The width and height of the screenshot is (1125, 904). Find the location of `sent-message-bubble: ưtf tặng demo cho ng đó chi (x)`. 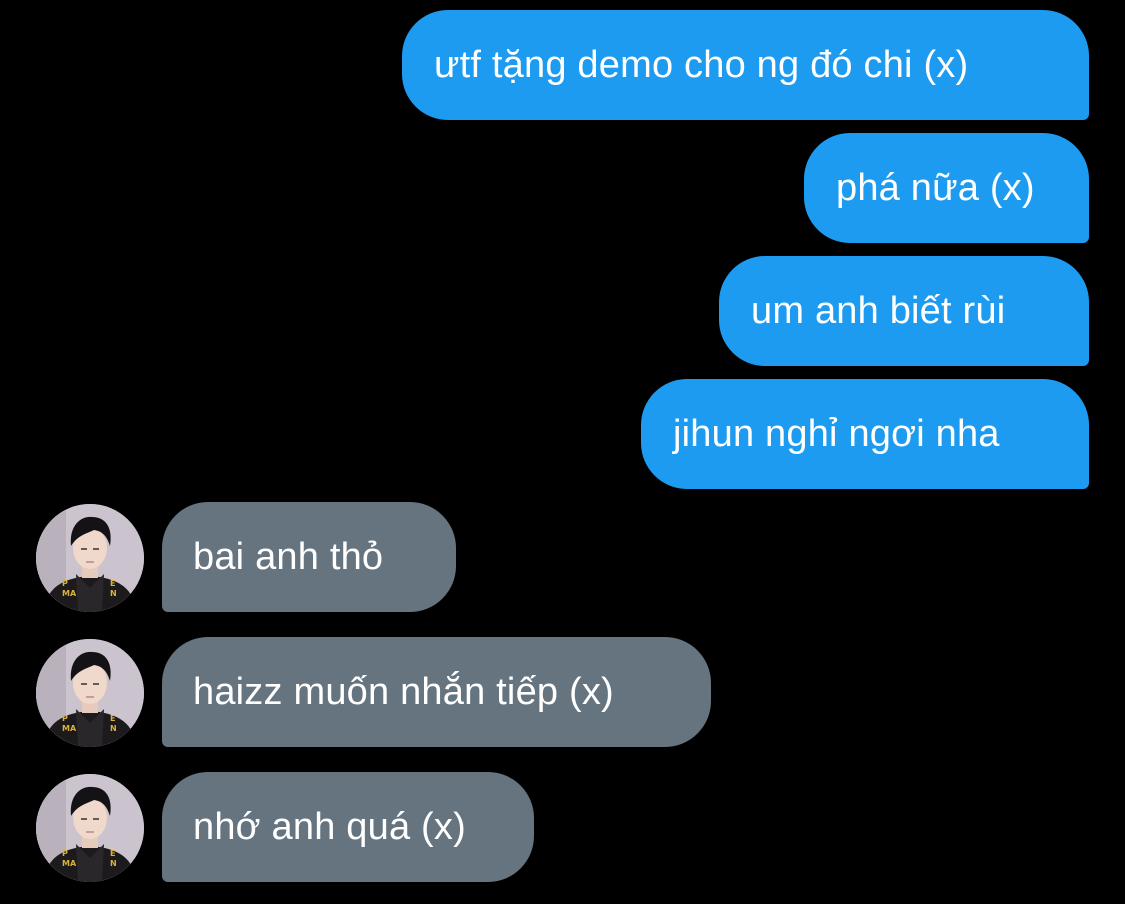

sent-message-bubble: ưtf tặng demo cho ng đó chi (x) is located at coordinates (745, 65).